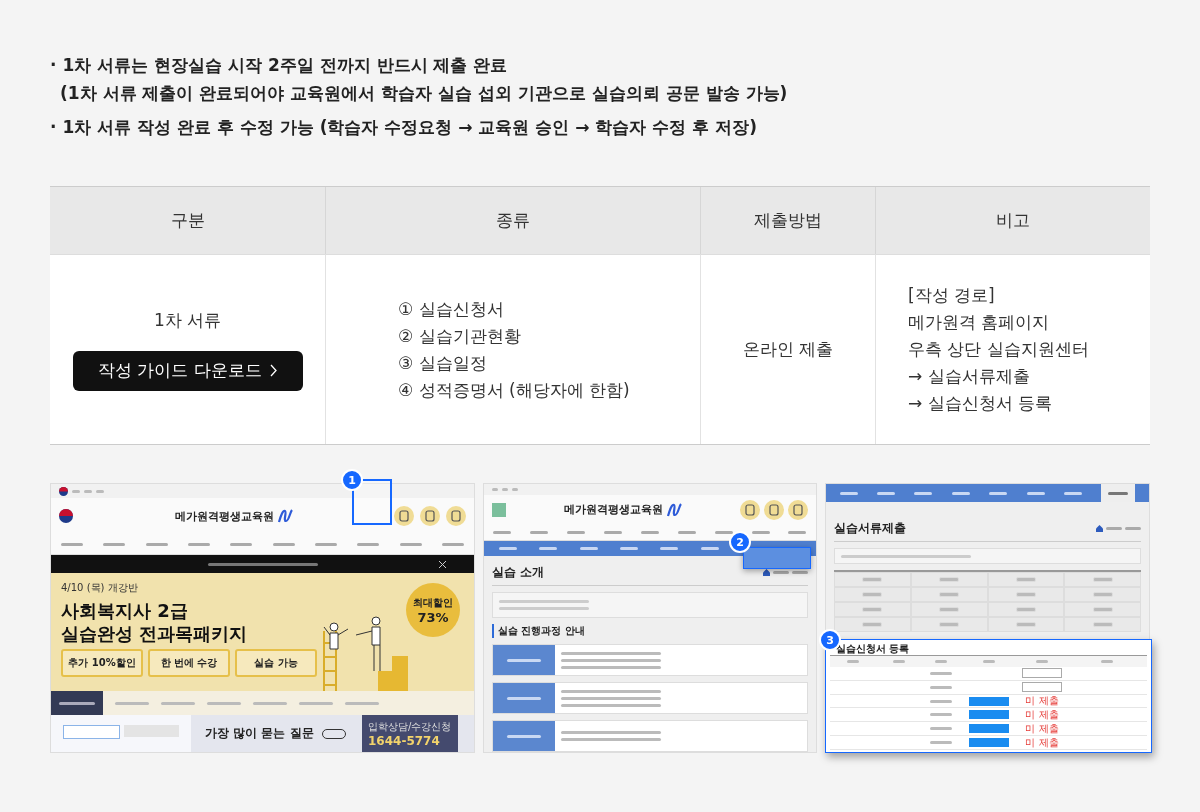  Describe the element at coordinates (433, 617) in the screenshot. I see `discount-value: 73%` at that location.